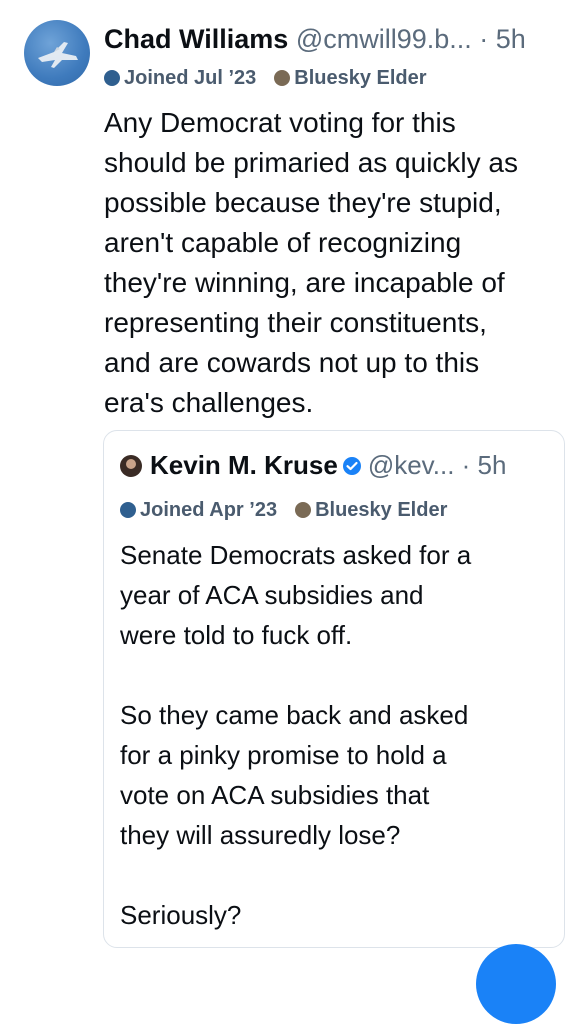  I want to click on jet-avatar-icon, so click(58, 55).